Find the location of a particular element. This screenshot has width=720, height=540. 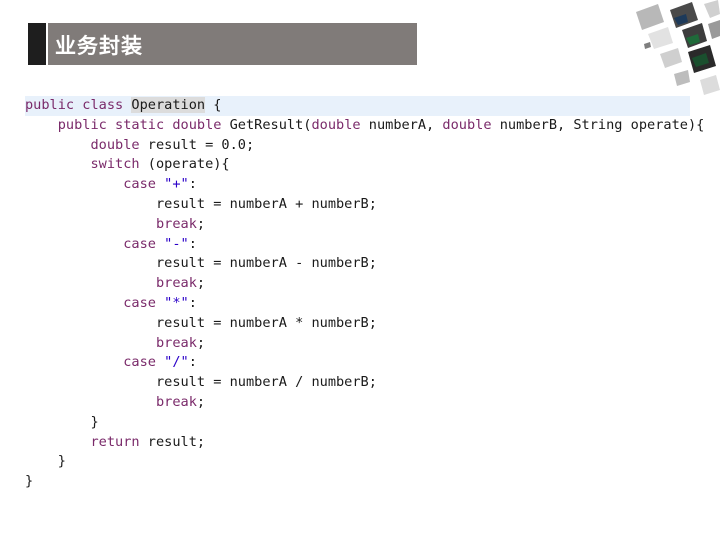

code-line: result = numberA / numberB; is located at coordinates (357, 383).